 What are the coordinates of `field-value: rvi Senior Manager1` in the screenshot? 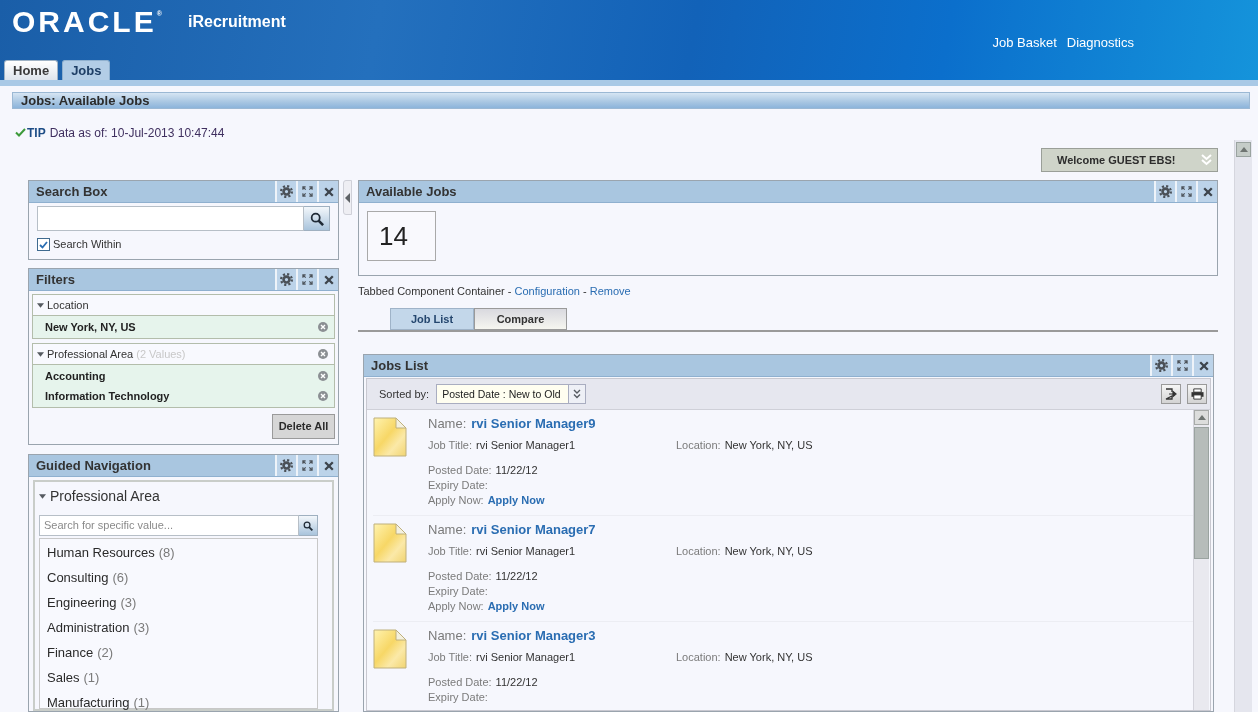 It's located at (526, 657).